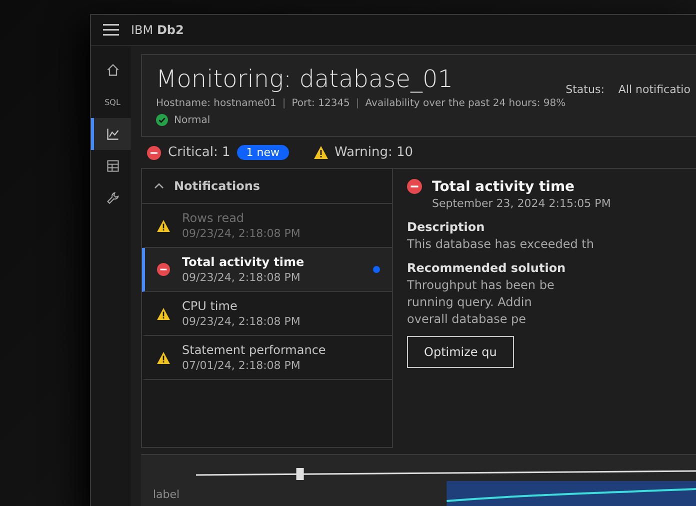  Describe the element at coordinates (166, 495) in the screenshot. I see `chart-label: label` at that location.